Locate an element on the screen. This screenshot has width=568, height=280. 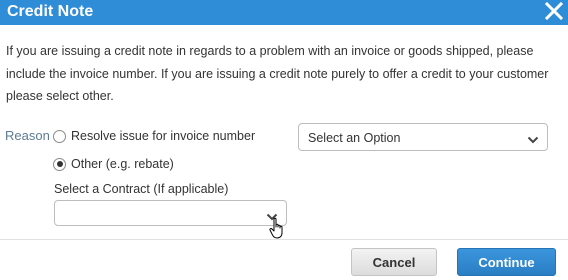
radio-label: Resolve issue for invoice number is located at coordinates (163, 136).